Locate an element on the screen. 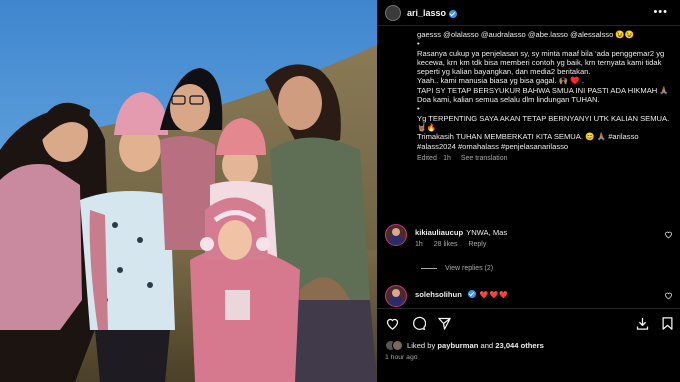  comment-item: kikiauliaucup YNWA, Mas 1h 28 likes Reply is located at coordinates (530, 241).